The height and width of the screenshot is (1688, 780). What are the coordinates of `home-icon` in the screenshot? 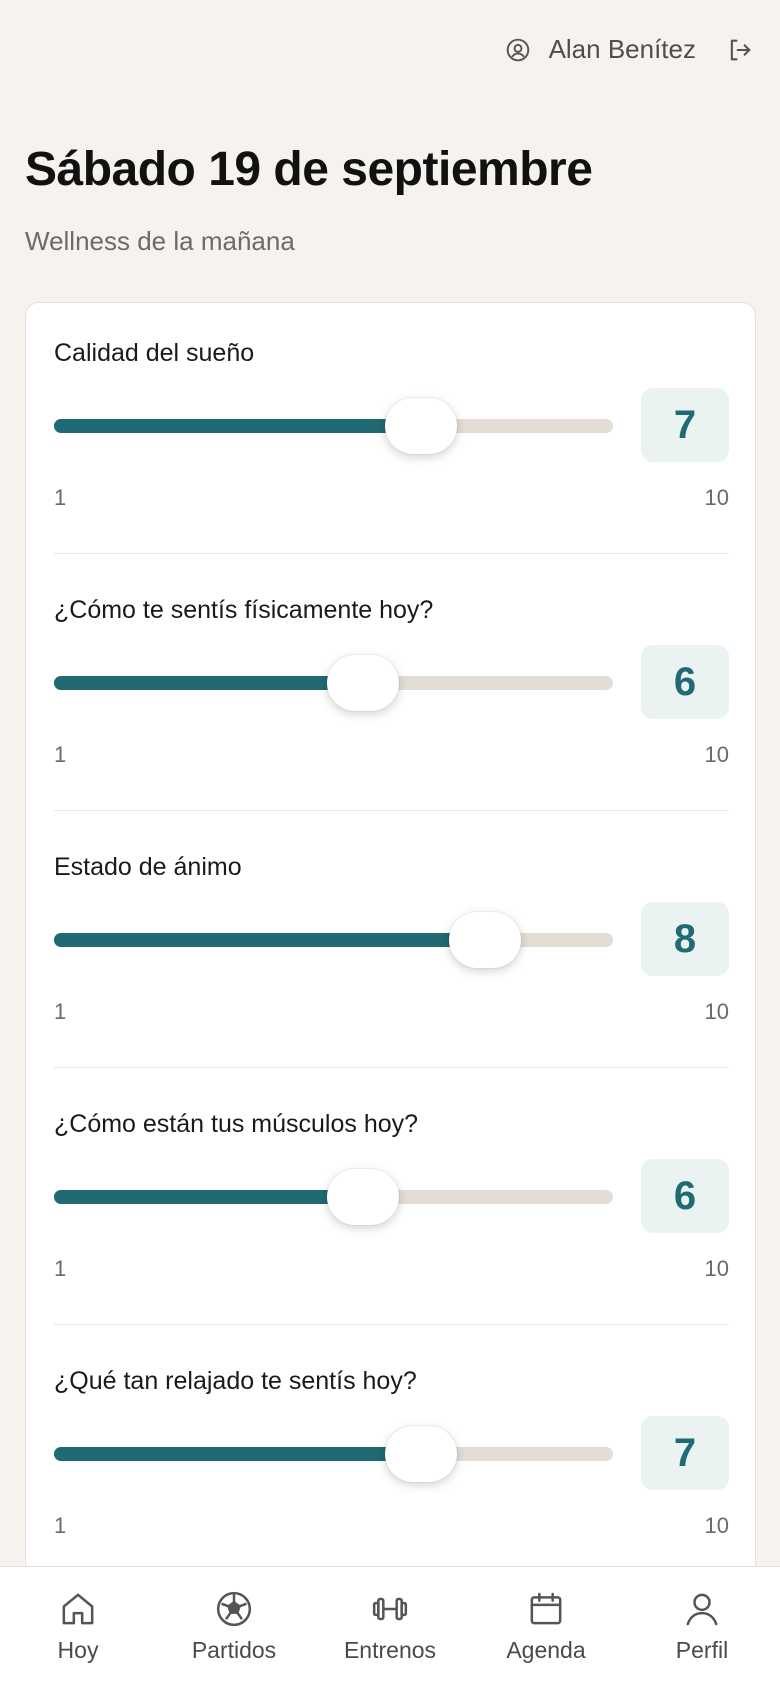 It's located at (78, 1609).